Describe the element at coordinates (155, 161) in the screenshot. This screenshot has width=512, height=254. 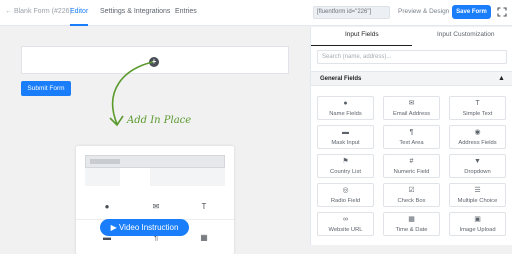
I see `mock-input` at that location.